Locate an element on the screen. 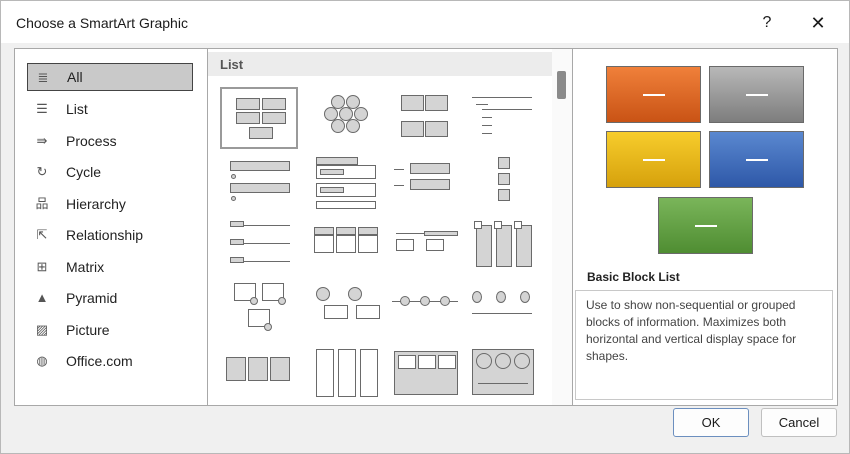 The width and height of the screenshot is (850, 454). category-relationship: ⇱ Relationship is located at coordinates (110, 235).